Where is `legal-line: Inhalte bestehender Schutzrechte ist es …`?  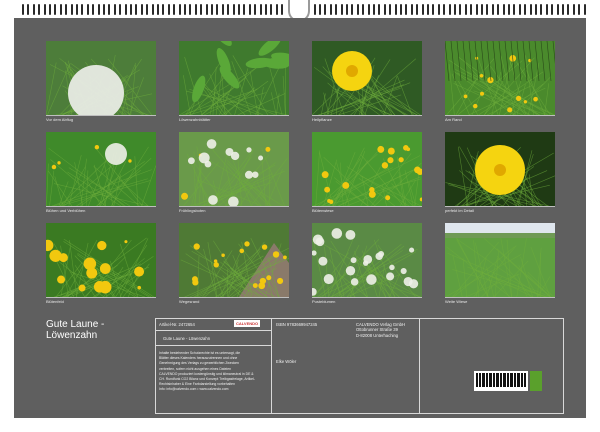
legal-line: Inhalte bestehender Schutzrechte ist es … is located at coordinates (200, 353).